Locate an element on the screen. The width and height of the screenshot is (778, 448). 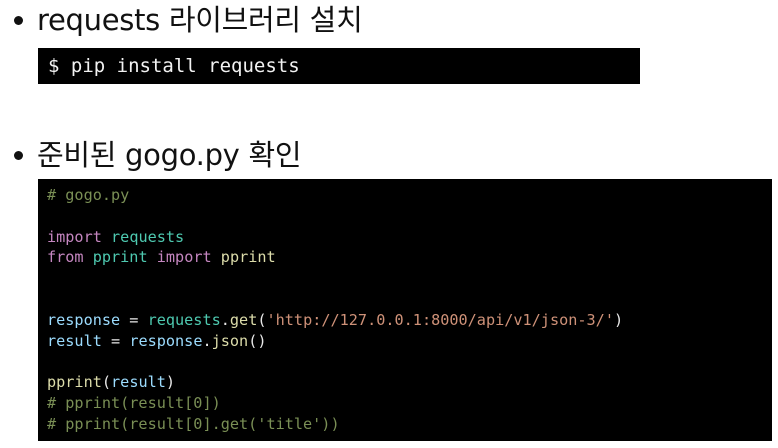
code-line: # pprint(result[0]) is located at coordinates (409, 403).